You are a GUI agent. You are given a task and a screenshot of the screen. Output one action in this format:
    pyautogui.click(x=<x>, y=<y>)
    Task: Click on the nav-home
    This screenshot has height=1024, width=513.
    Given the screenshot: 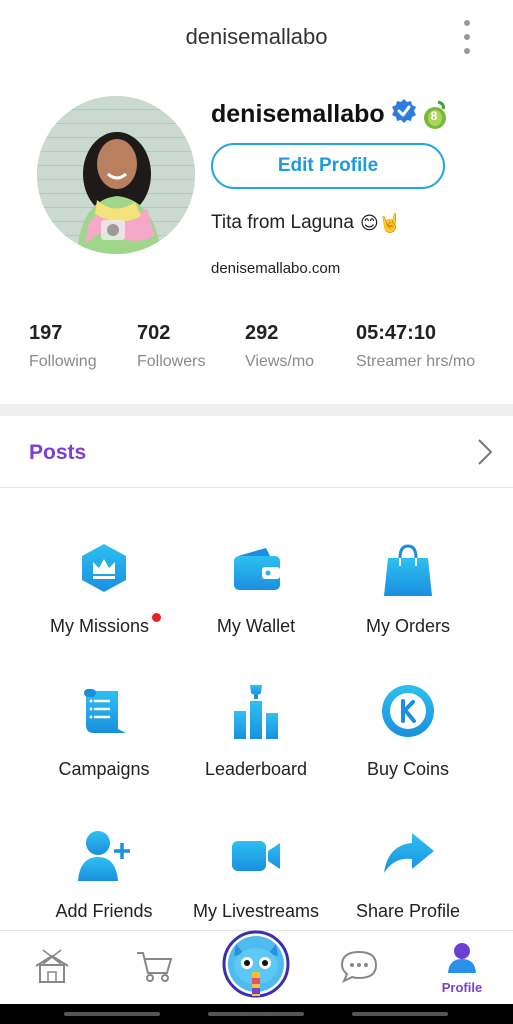 What is the action you would take?
    pyautogui.click(x=52, y=968)
    